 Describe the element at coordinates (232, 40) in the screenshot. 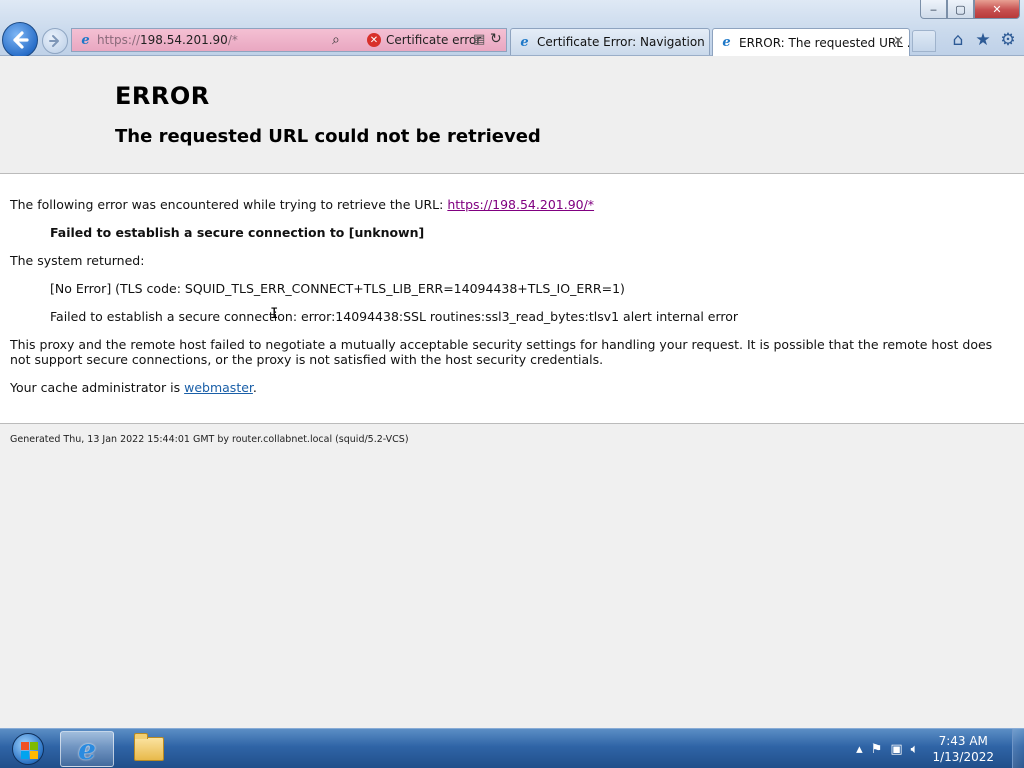

I see `url-path: /*` at that location.